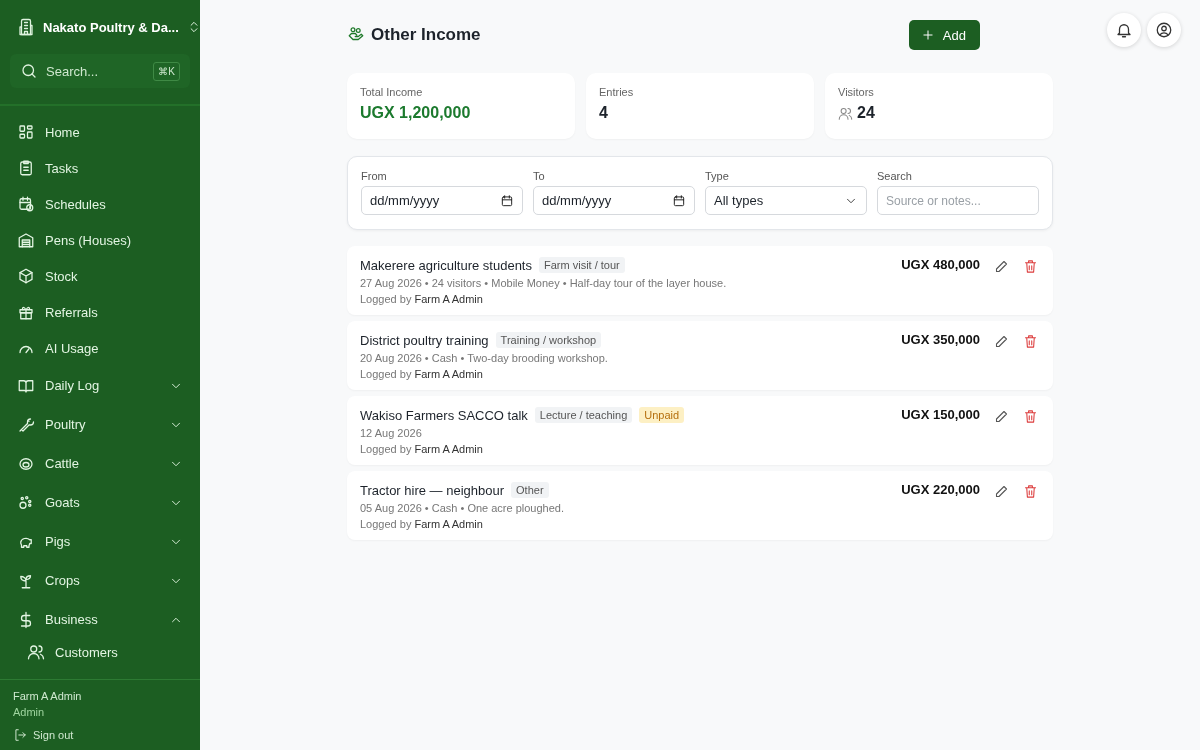 The image size is (1200, 750). Describe the element at coordinates (415, 113) in the screenshot. I see `stat-value: UGX 1,200,000` at that location.